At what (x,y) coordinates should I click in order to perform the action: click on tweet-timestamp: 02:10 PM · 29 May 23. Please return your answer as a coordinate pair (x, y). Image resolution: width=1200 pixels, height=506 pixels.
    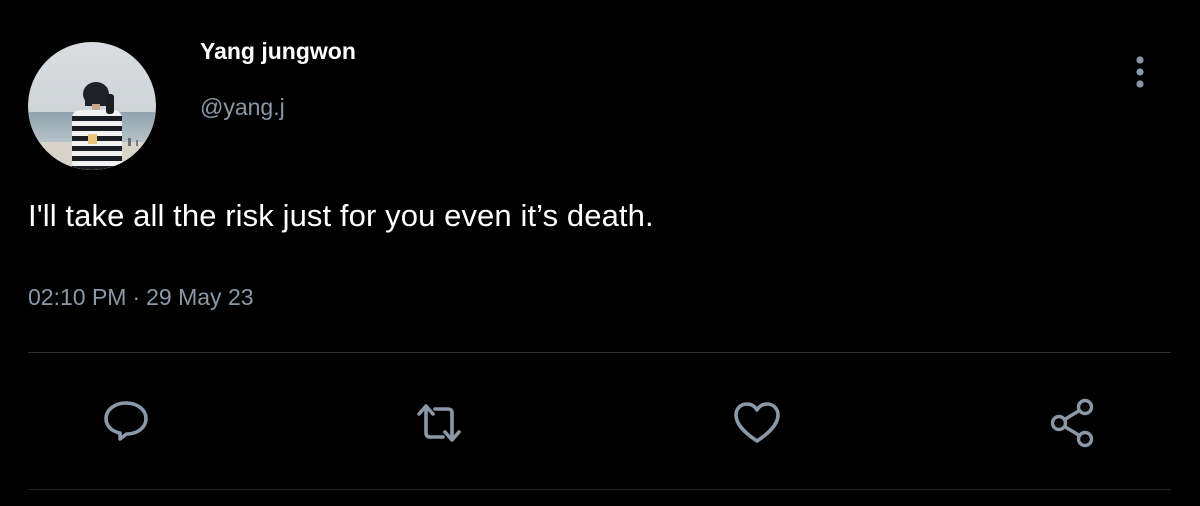
    Looking at the image, I should click on (141, 297).